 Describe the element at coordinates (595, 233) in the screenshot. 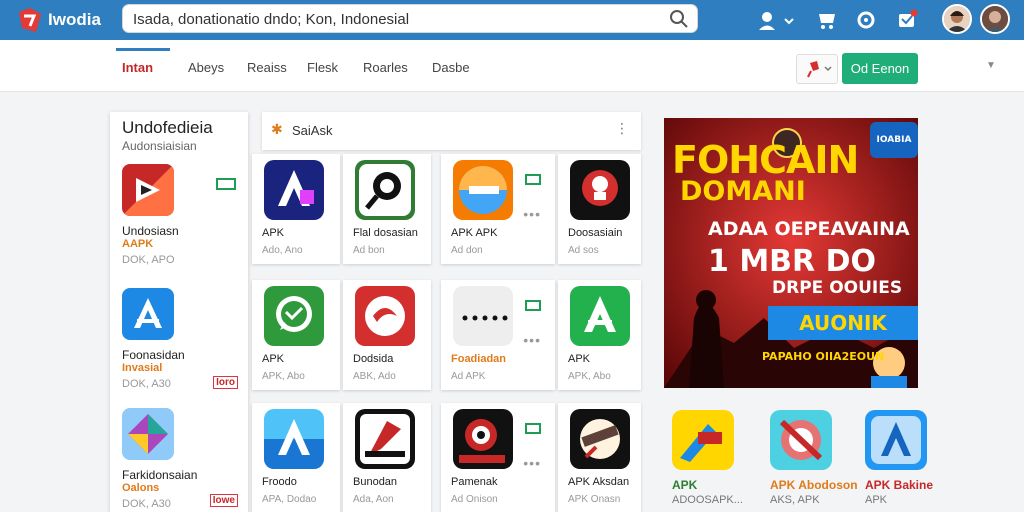

I see `app-name: Doosasiain` at that location.